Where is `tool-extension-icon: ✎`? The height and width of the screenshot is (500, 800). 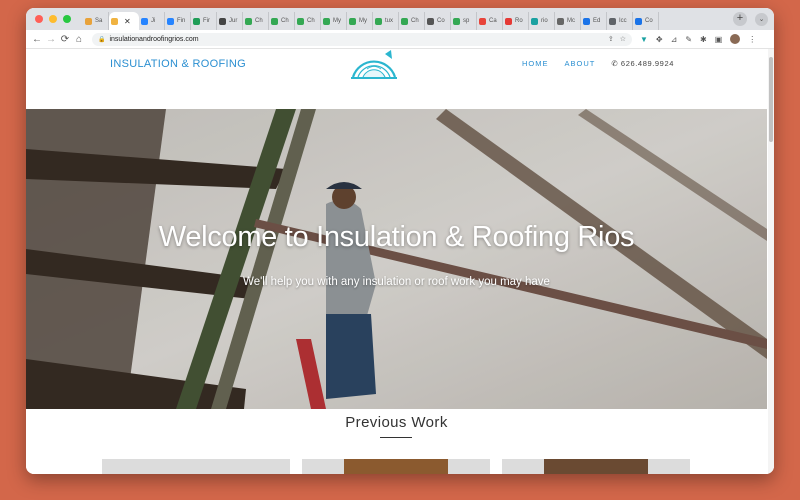 tool-extension-icon: ✎ is located at coordinates (688, 39).